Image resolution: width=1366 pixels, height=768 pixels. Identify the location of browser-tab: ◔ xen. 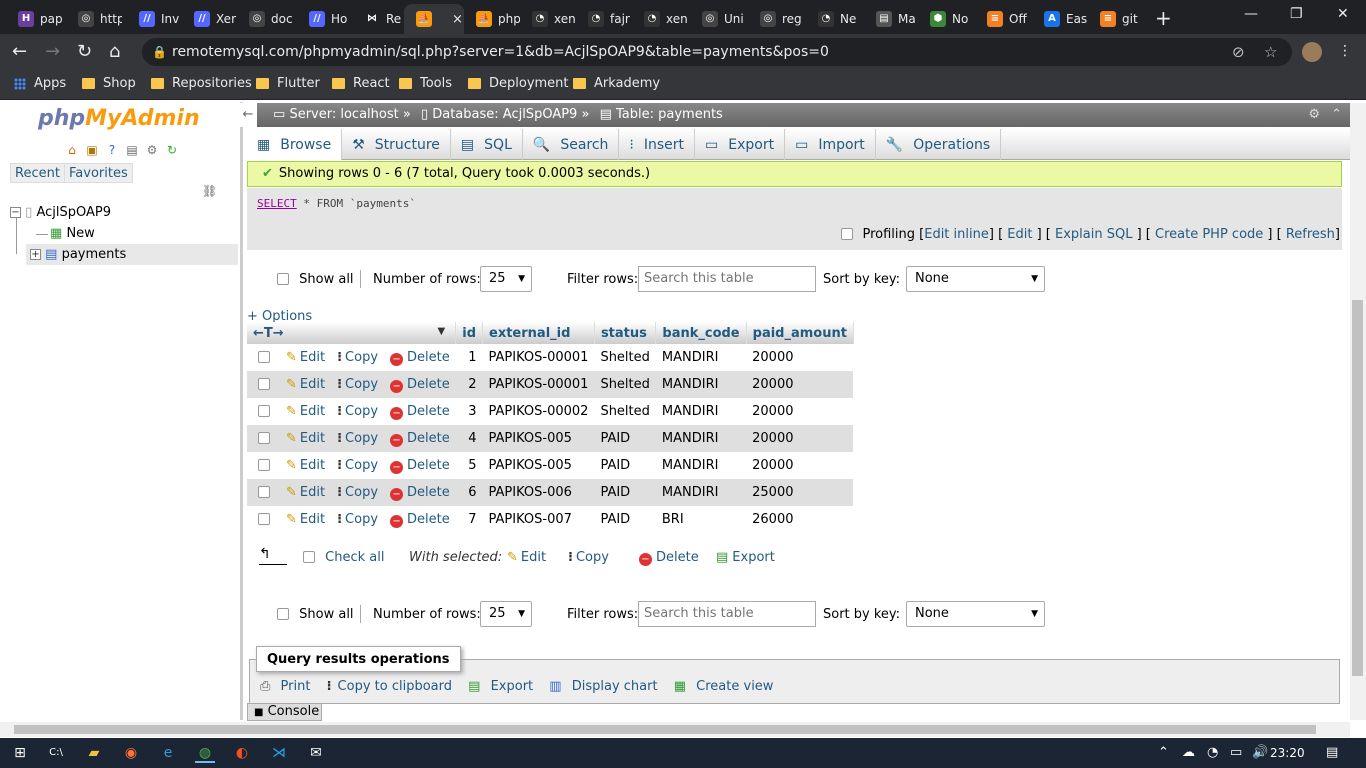
(660, 19).